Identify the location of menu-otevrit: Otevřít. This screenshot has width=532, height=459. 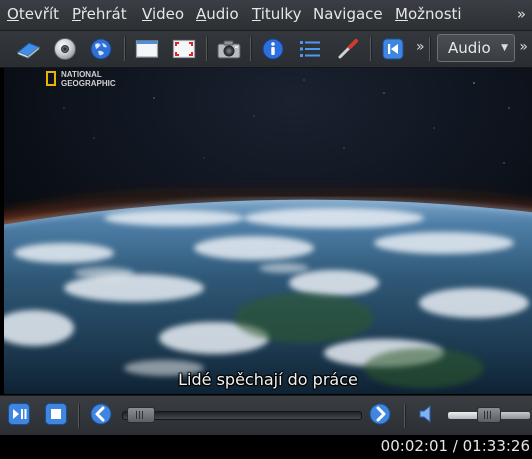
(33, 14).